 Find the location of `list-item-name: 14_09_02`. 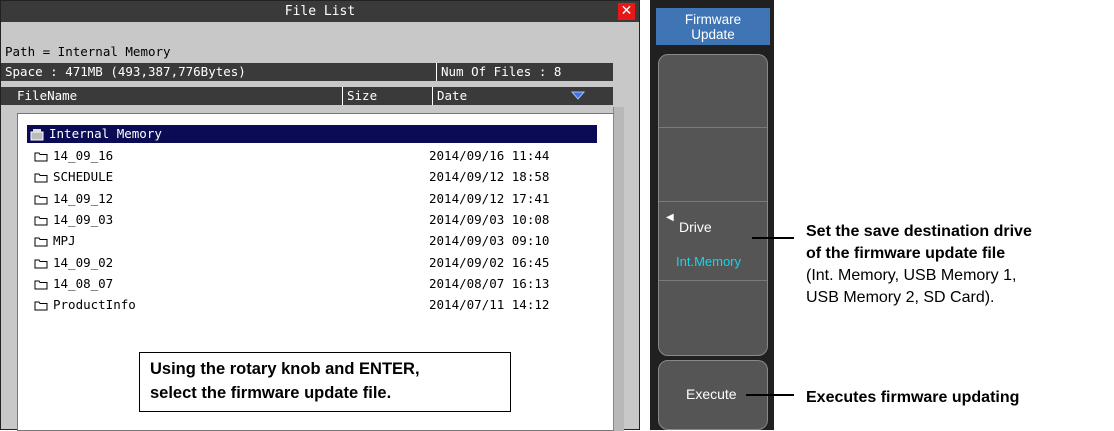

list-item-name: 14_09_02 is located at coordinates (73, 263).